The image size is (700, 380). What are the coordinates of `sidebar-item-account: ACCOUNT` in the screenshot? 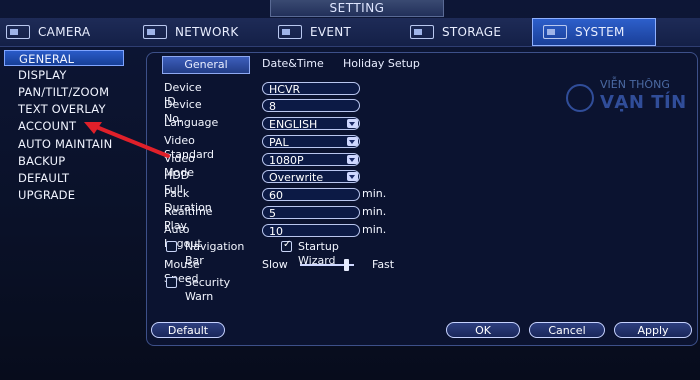 It's located at (64, 126).